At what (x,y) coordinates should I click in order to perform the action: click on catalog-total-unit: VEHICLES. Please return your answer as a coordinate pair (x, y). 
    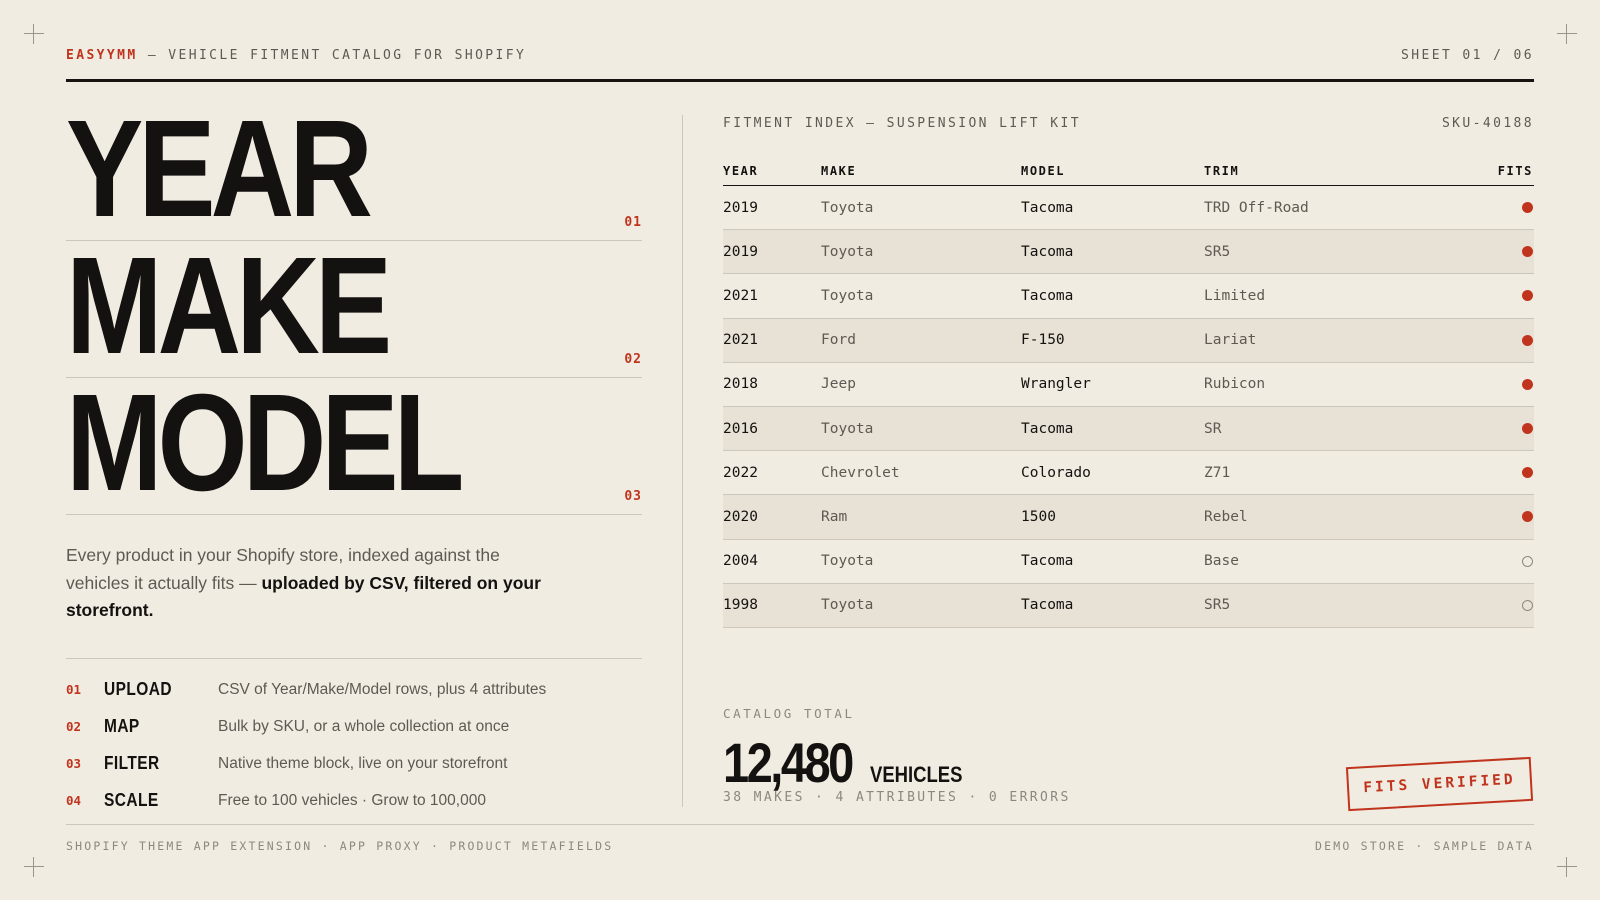
    Looking at the image, I should click on (916, 774).